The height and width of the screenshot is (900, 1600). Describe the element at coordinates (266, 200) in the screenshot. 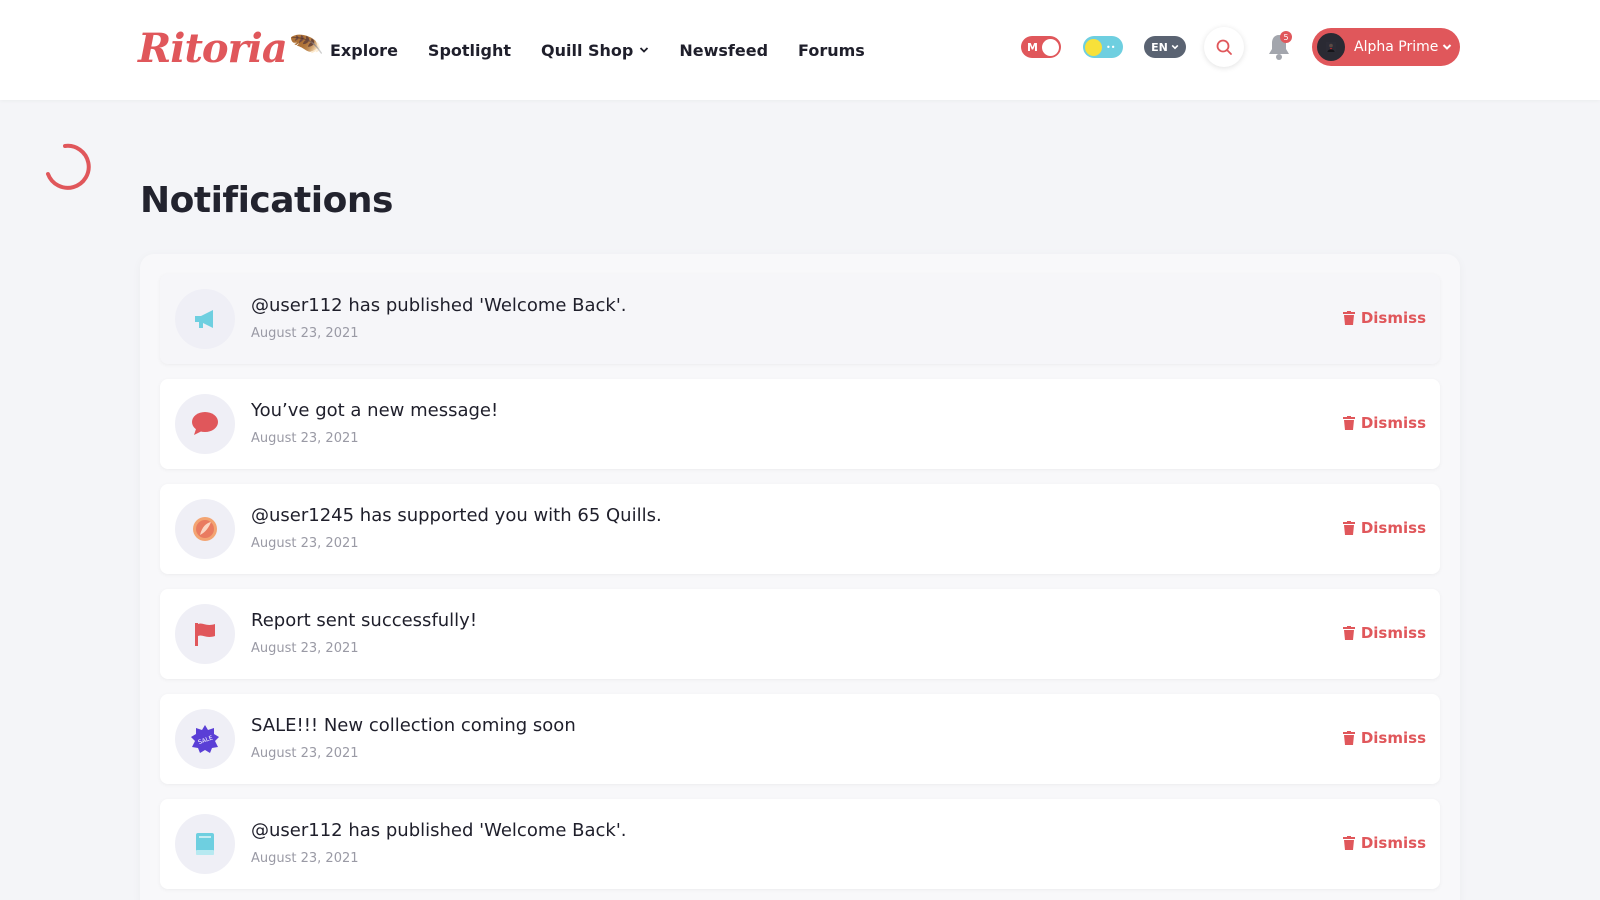

I see `page-title: Notifications` at that location.